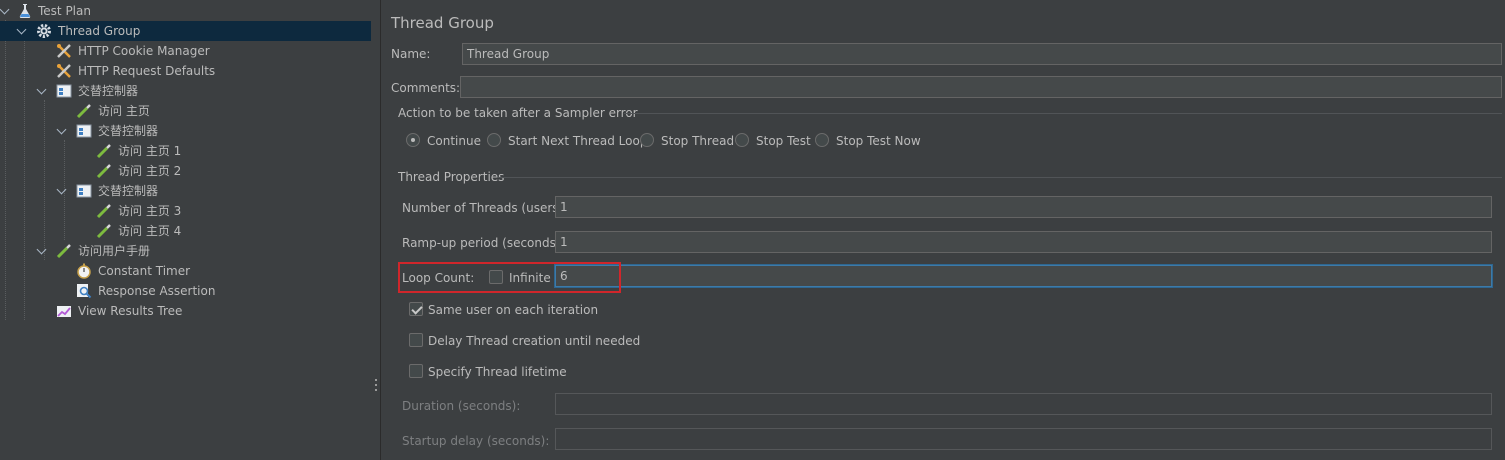 The width and height of the screenshot is (1505, 460). I want to click on same-user-label: Same user on each iteration, so click(513, 310).